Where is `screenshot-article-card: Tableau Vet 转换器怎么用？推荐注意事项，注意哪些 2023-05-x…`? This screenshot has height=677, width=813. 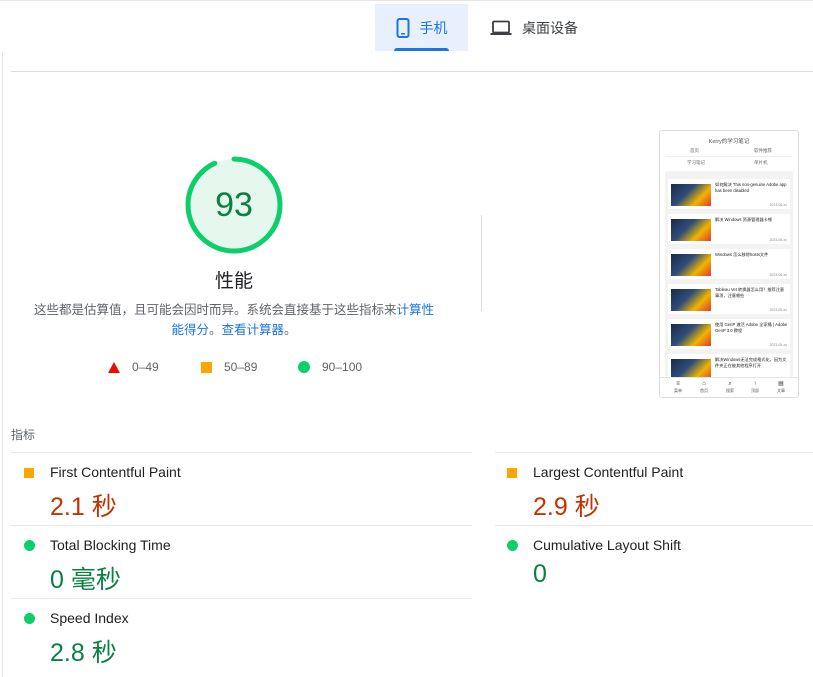 screenshot-article-card: Tableau Vet 转换器怎么用？推荐注意事项，注意哪些 2023-05-x… is located at coordinates (729, 299).